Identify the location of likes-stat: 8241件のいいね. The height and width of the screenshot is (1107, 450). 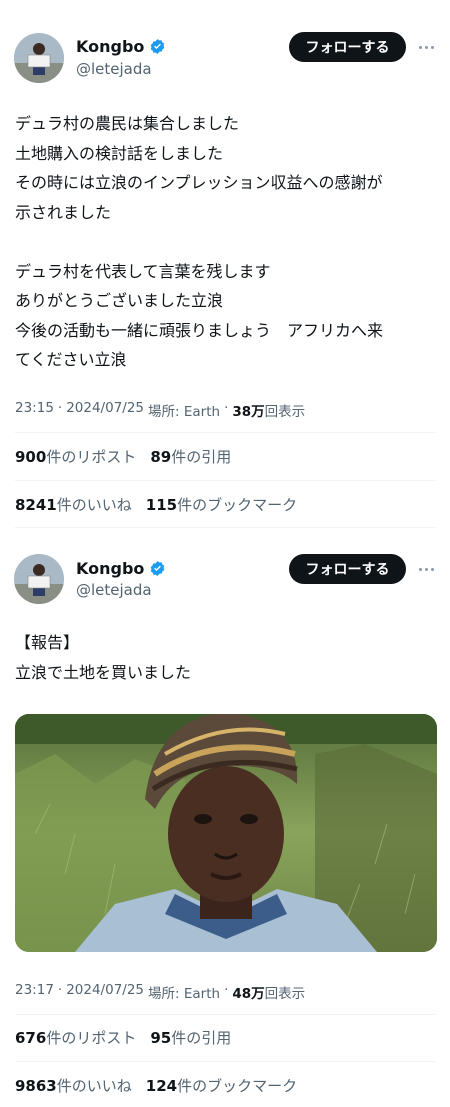
(73, 504).